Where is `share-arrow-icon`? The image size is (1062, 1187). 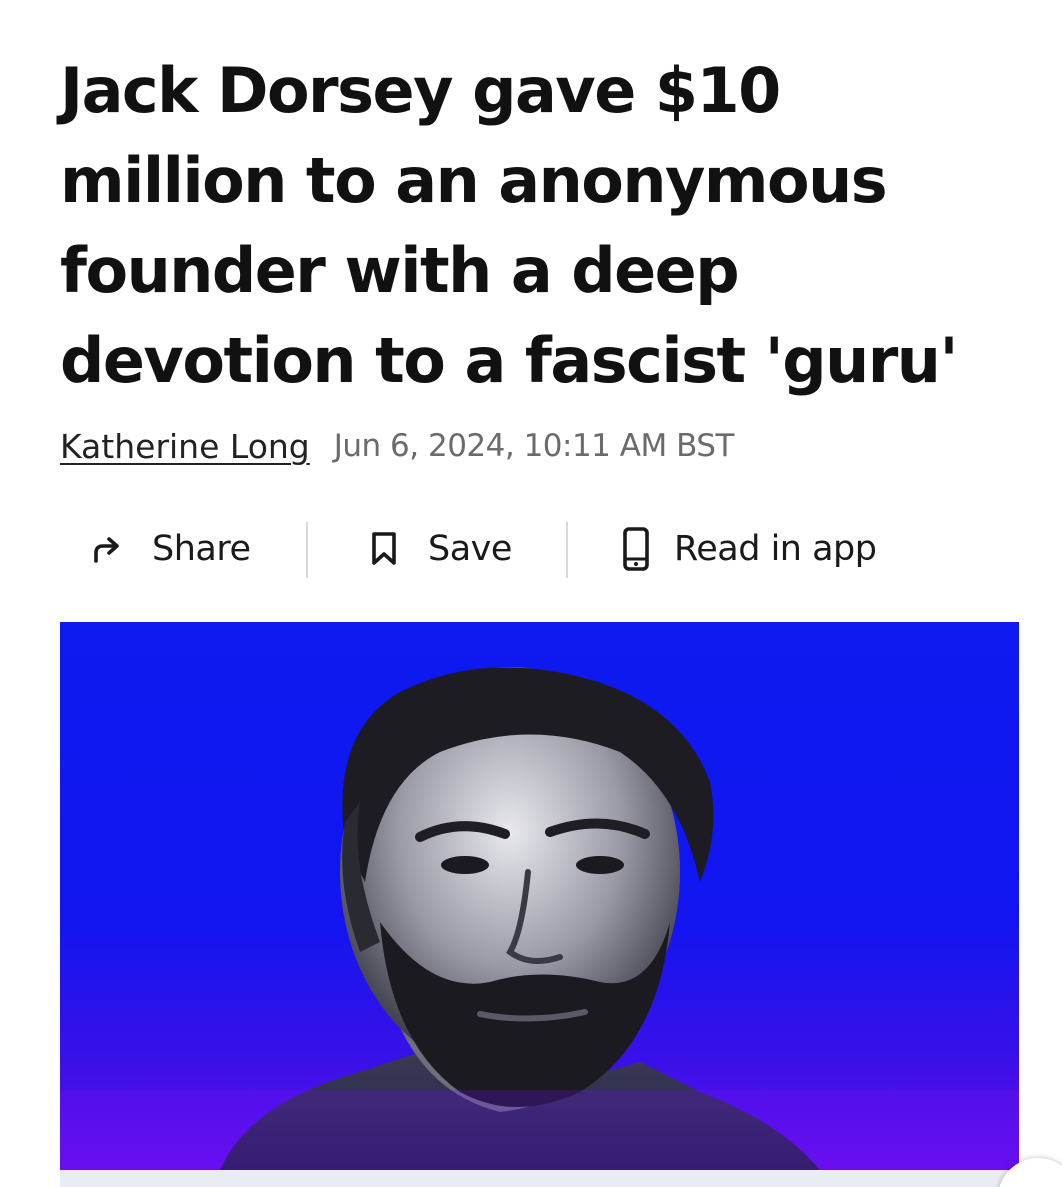 share-arrow-icon is located at coordinates (108, 549).